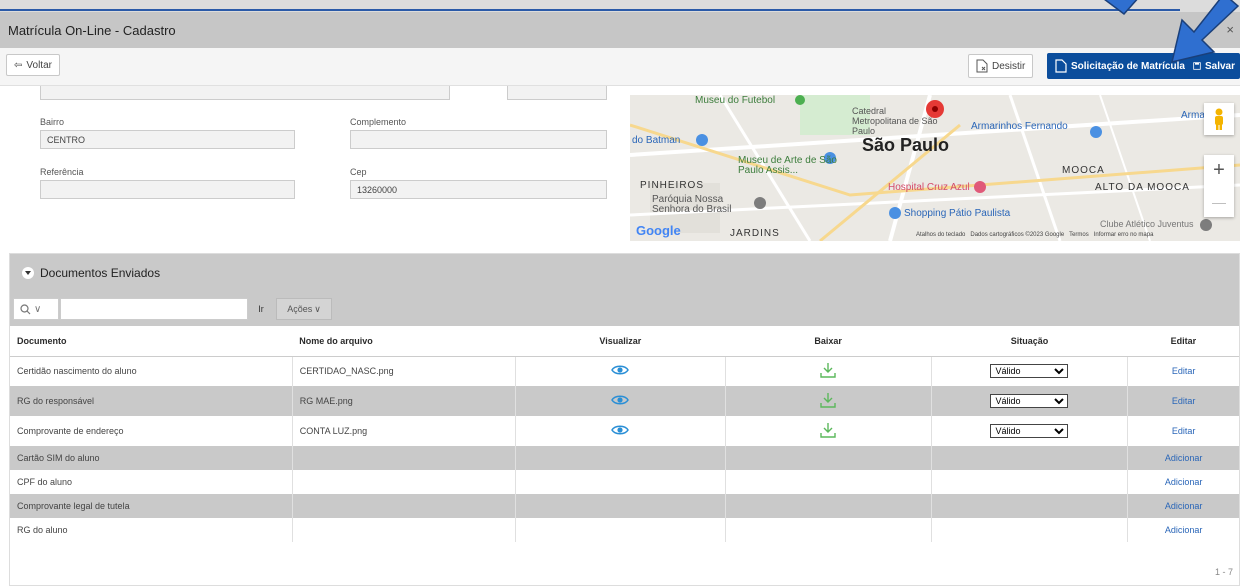 This screenshot has width=1240, height=586. I want to click on hospital-icon, so click(980, 187).